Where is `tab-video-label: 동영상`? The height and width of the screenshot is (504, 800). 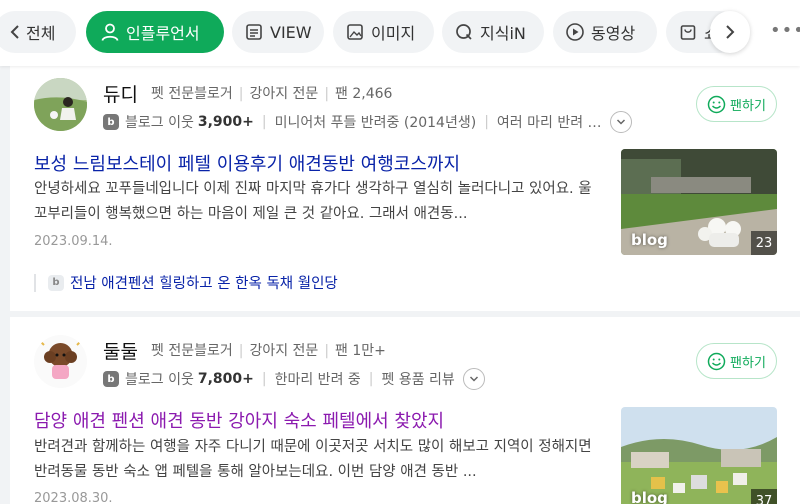 tab-video-label: 동영상 is located at coordinates (613, 33).